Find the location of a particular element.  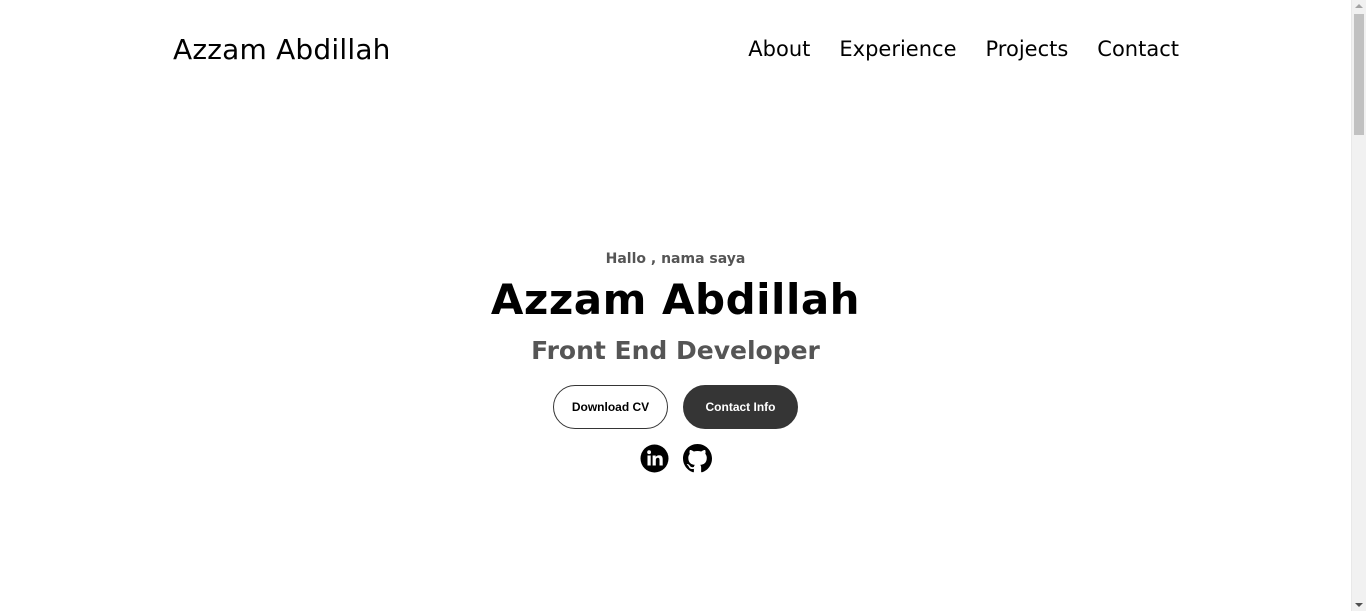

nav-item-contact: Contact is located at coordinates (1138, 49).